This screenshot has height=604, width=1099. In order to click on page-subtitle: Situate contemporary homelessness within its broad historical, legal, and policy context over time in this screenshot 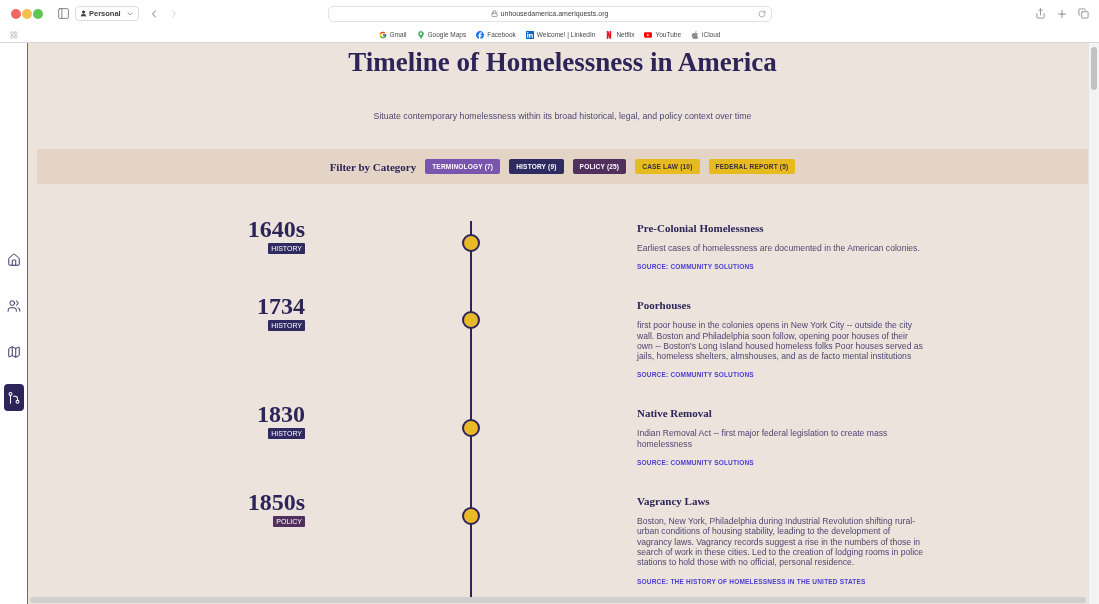, I will do `click(562, 116)`.